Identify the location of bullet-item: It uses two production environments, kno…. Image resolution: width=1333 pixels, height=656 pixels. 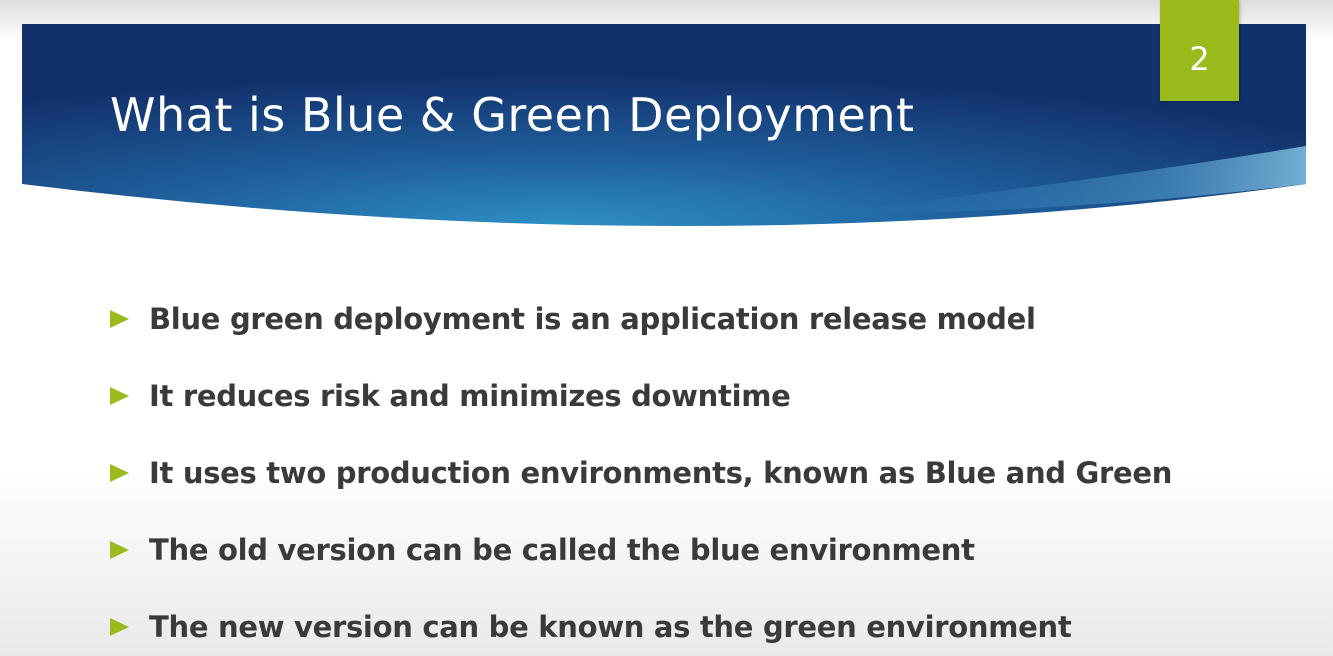
(641, 472).